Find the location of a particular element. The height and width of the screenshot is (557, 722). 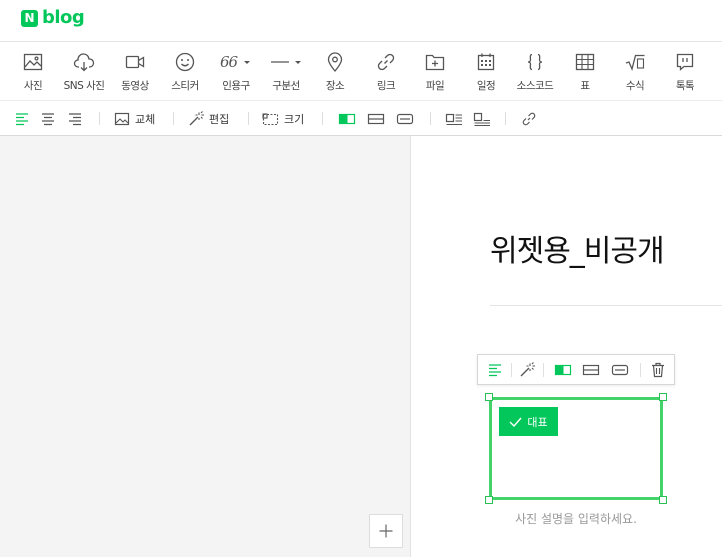

text-wrap-left-icon is located at coordinates (453, 119).